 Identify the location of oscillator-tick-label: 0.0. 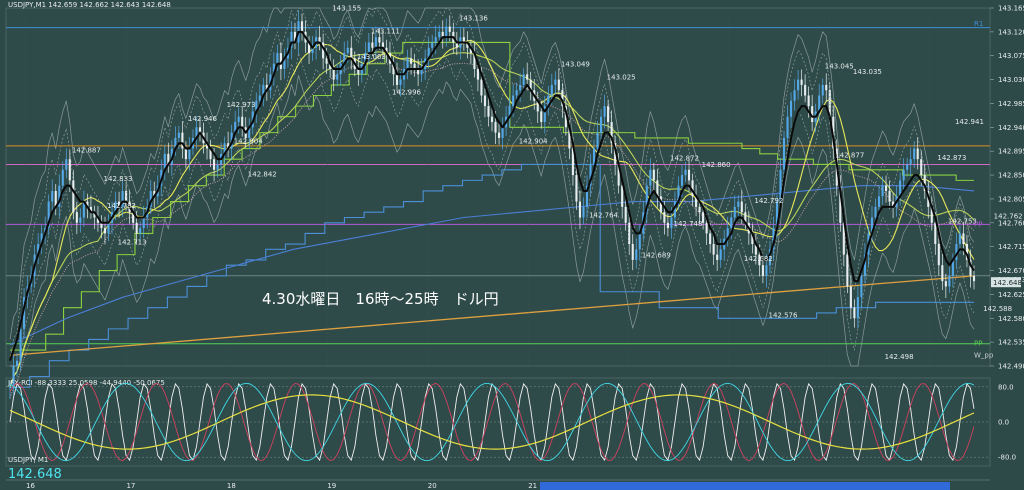
(1003, 423).